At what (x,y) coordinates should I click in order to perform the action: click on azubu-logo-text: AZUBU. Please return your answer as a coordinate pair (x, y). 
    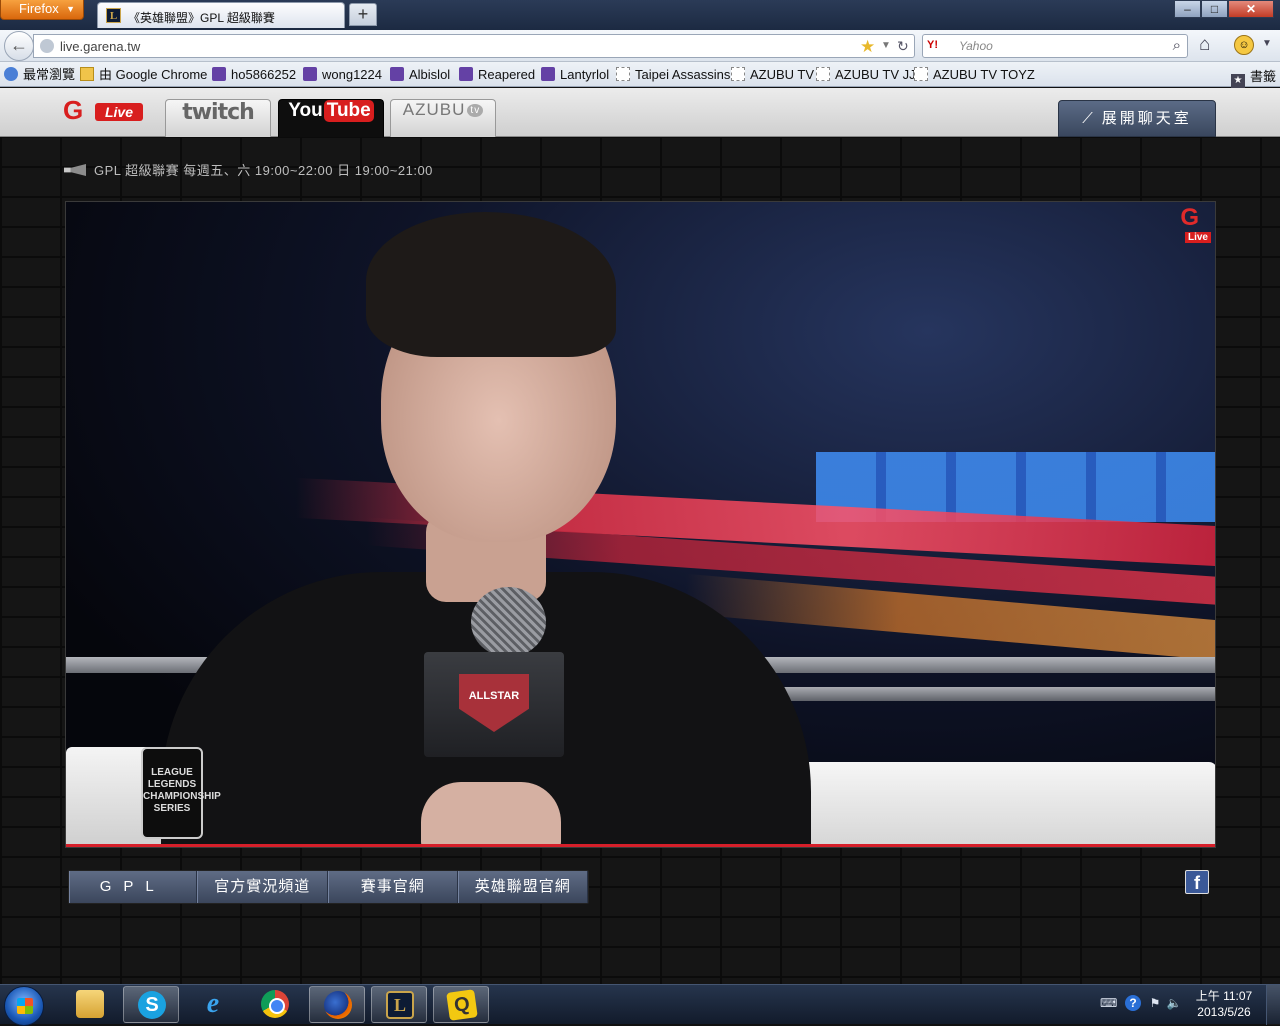
    Looking at the image, I should click on (434, 109).